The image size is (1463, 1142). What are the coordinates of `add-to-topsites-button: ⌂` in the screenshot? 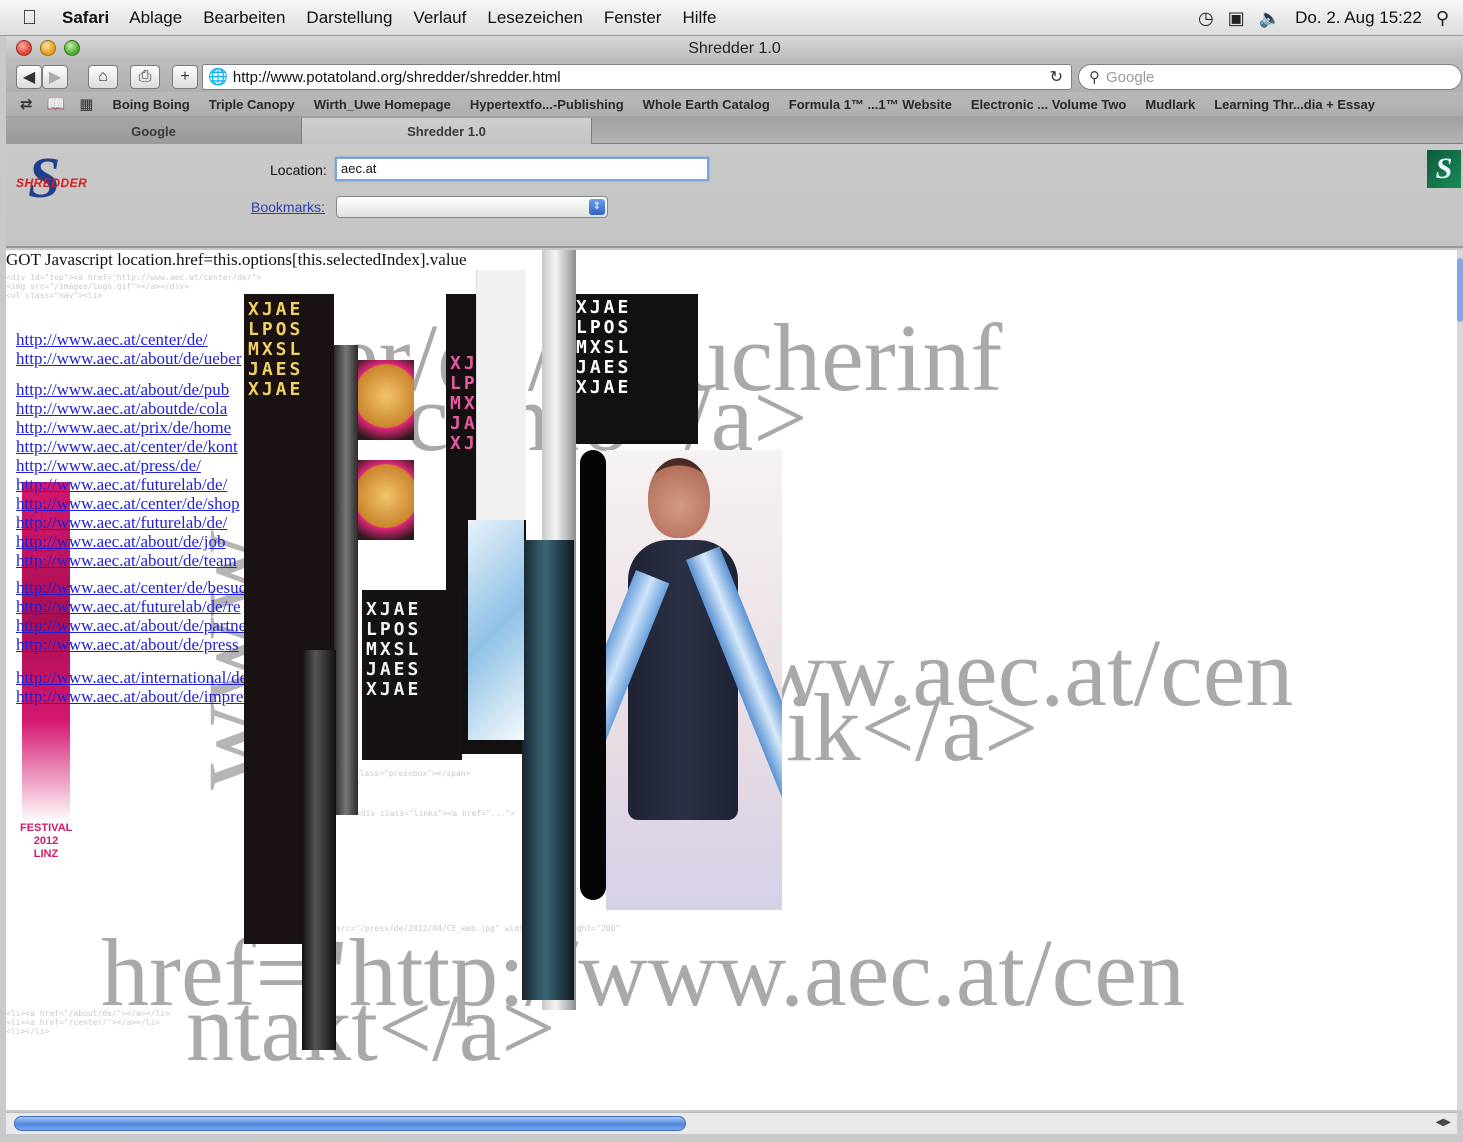 It's located at (103, 77).